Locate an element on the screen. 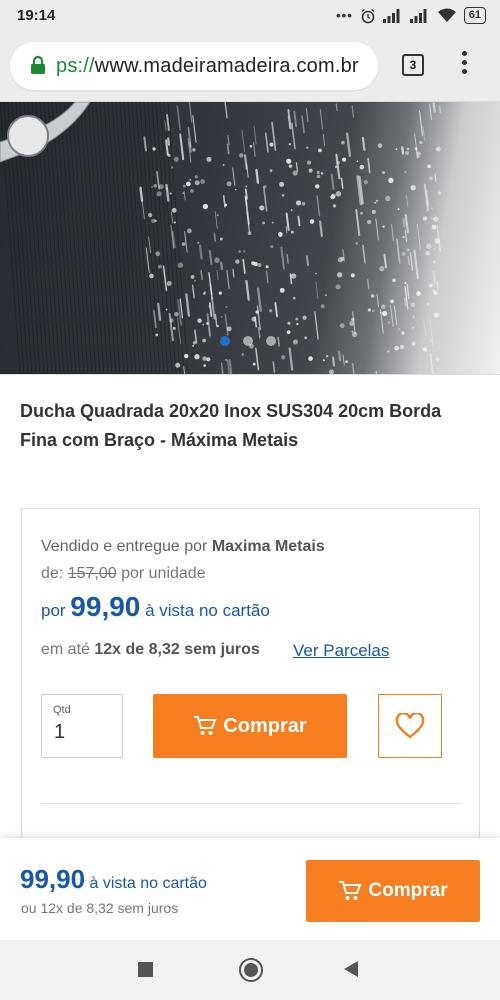 The image size is (500, 1000). heart-icon is located at coordinates (410, 726).